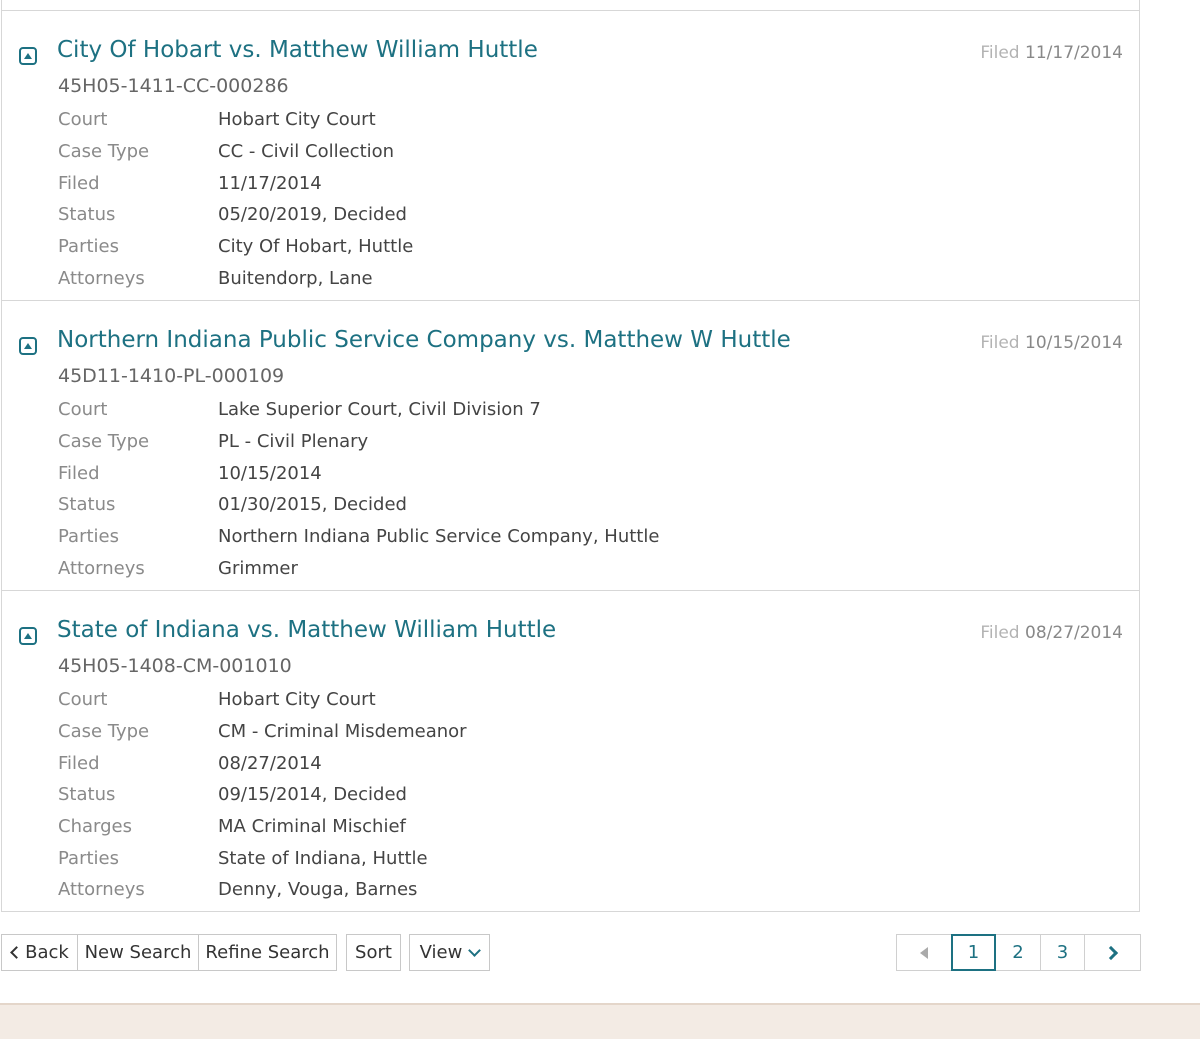 The width and height of the screenshot is (1200, 1039). What do you see at coordinates (95, 827) in the screenshot?
I see `detail-label: Charges` at bounding box center [95, 827].